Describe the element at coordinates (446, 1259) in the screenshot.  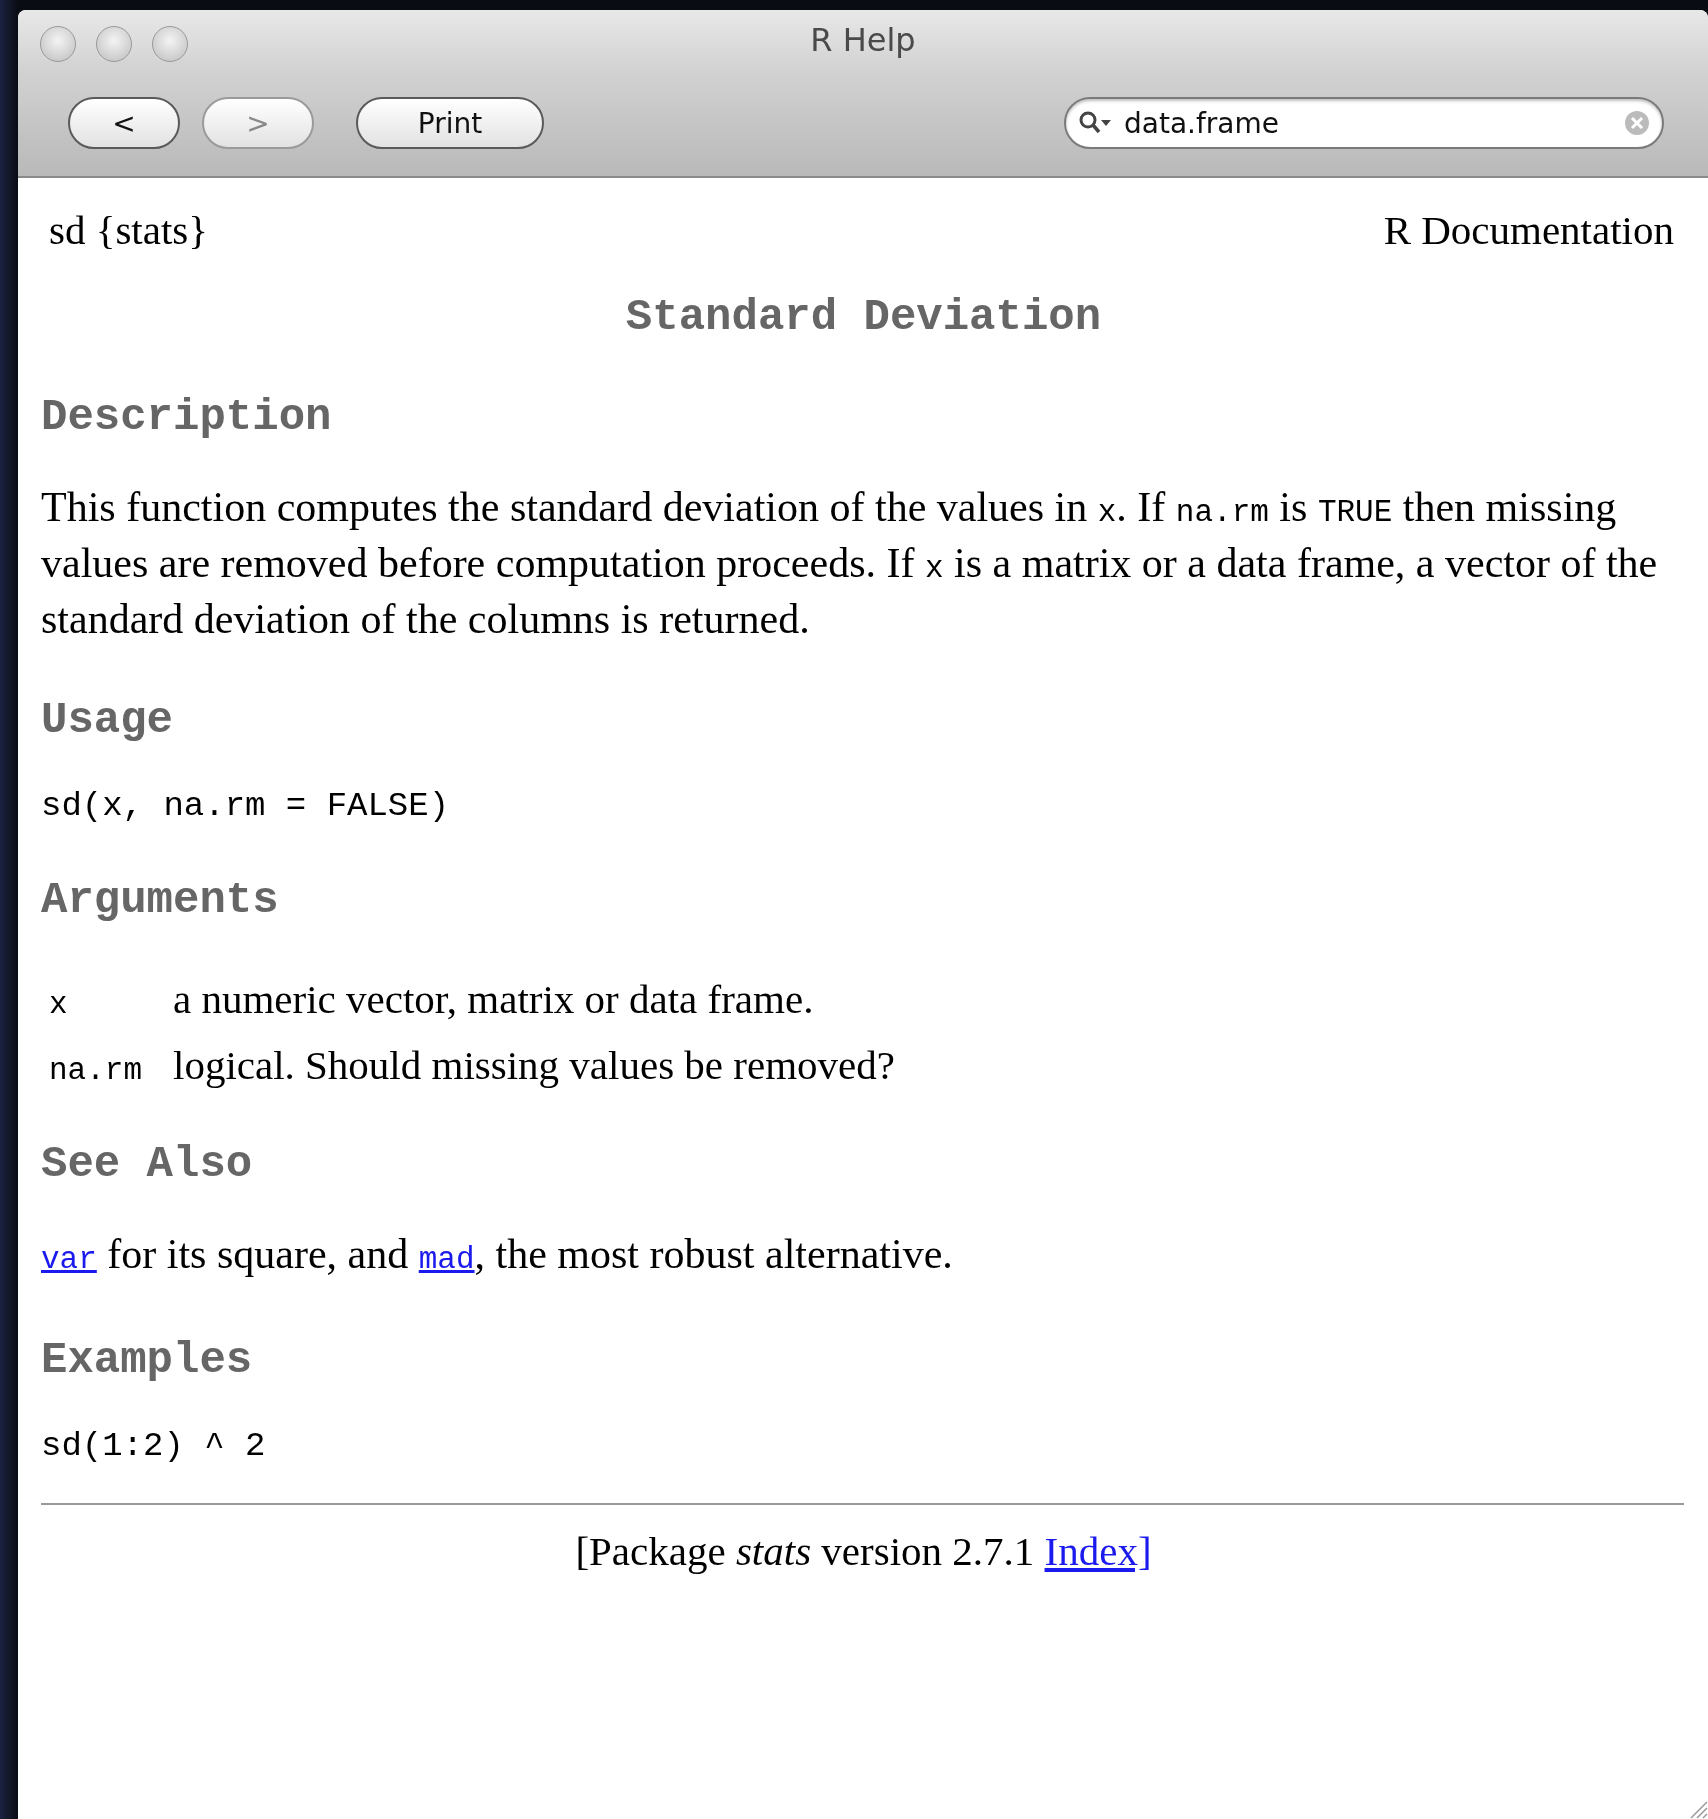
I see `link: mad` at that location.